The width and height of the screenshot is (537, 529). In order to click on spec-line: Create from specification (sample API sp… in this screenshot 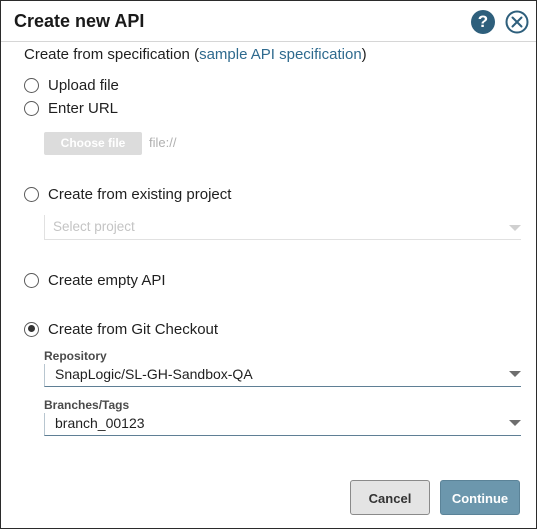, I will do `click(195, 54)`.